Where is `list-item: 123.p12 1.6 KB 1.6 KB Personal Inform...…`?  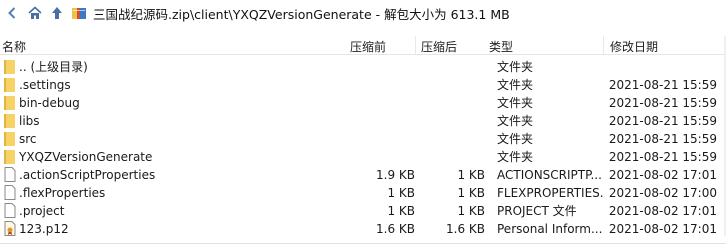 list-item: 123.p12 1.6 KB 1.6 KB Personal Inform...… is located at coordinates (363, 229).